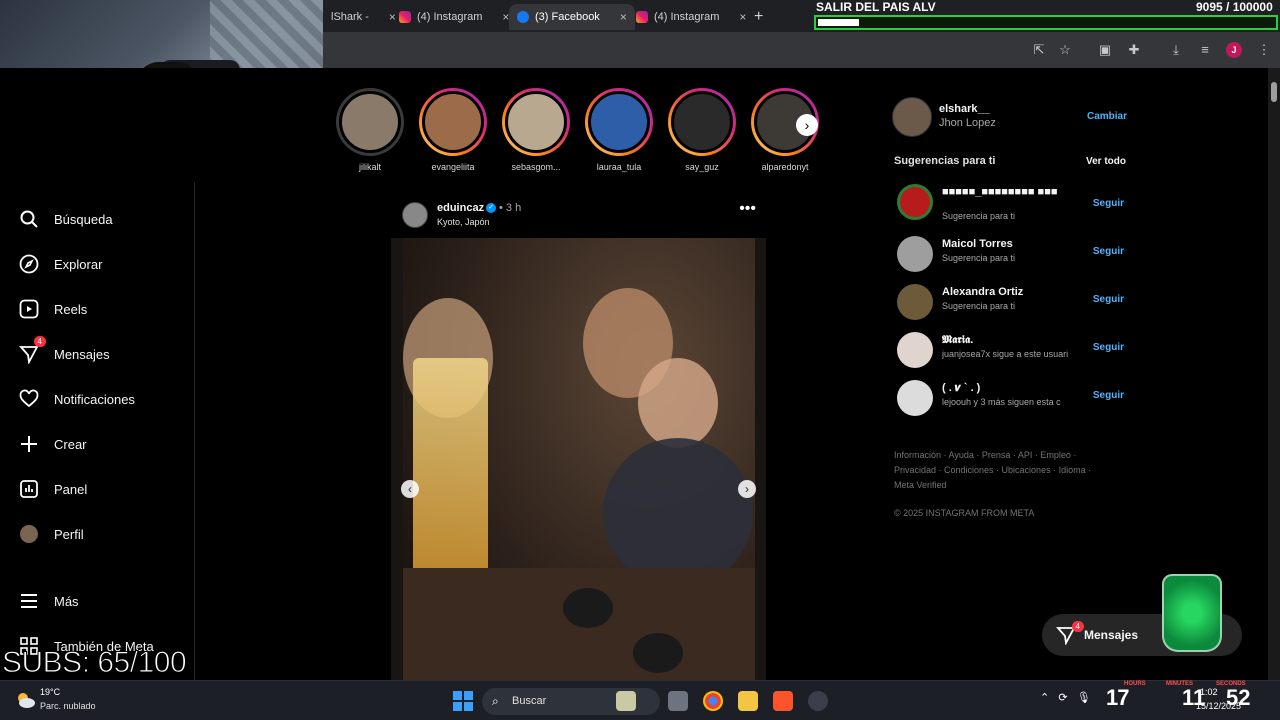  What do you see at coordinates (1234, 50) in the screenshot?
I see `browser-profile-avatar: J` at bounding box center [1234, 50].